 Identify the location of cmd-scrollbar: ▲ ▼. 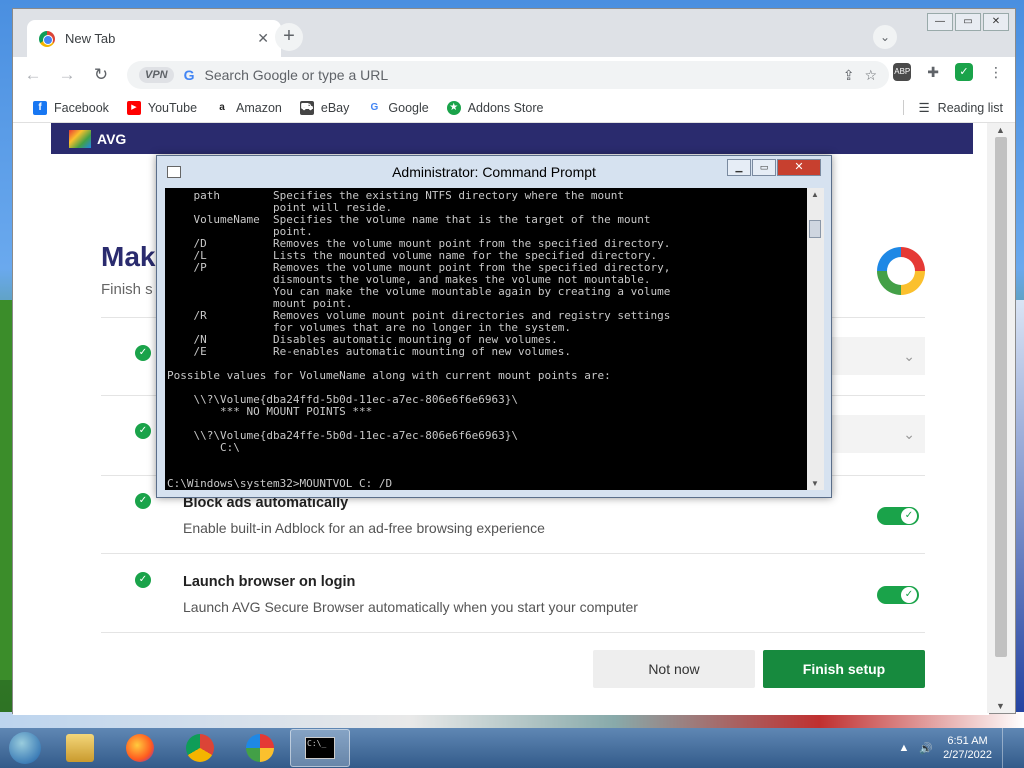
(815, 339).